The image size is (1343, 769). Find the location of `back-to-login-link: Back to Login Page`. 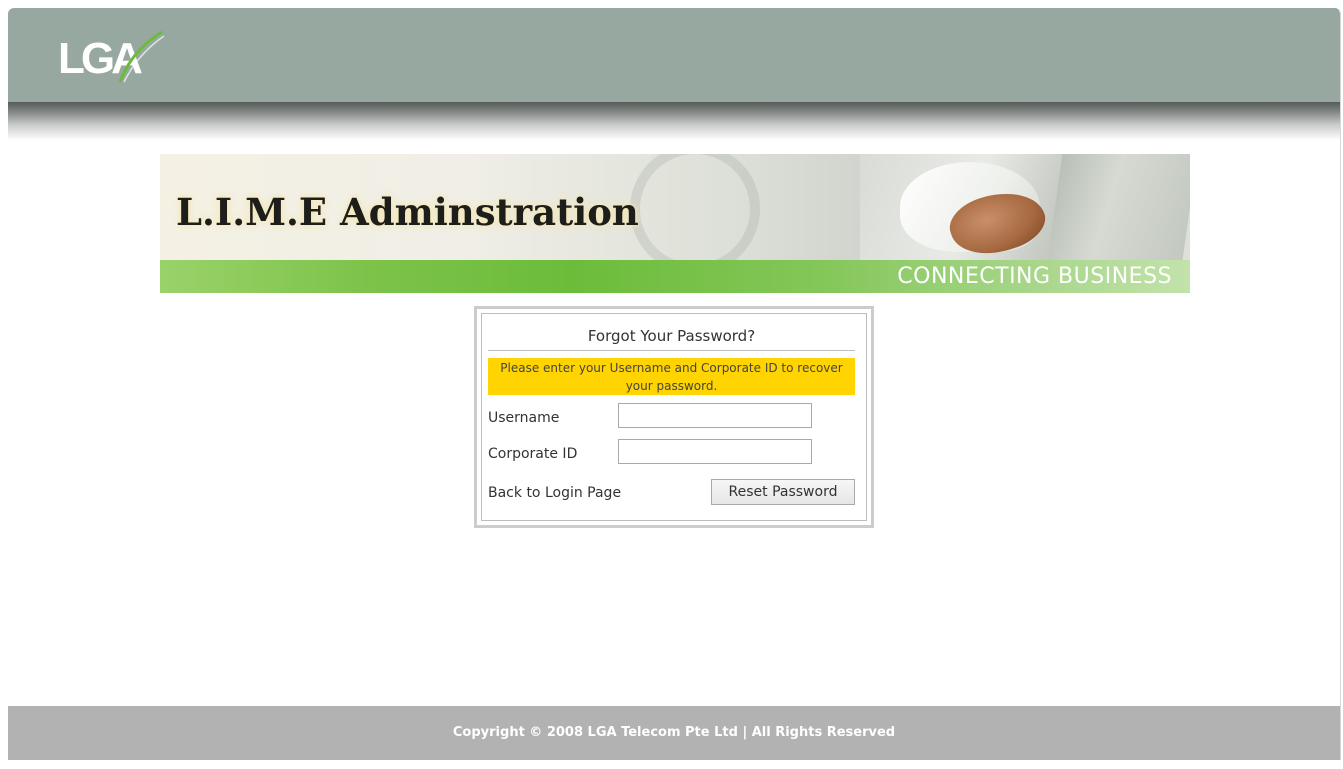

back-to-login-link: Back to Login Page is located at coordinates (554, 493).